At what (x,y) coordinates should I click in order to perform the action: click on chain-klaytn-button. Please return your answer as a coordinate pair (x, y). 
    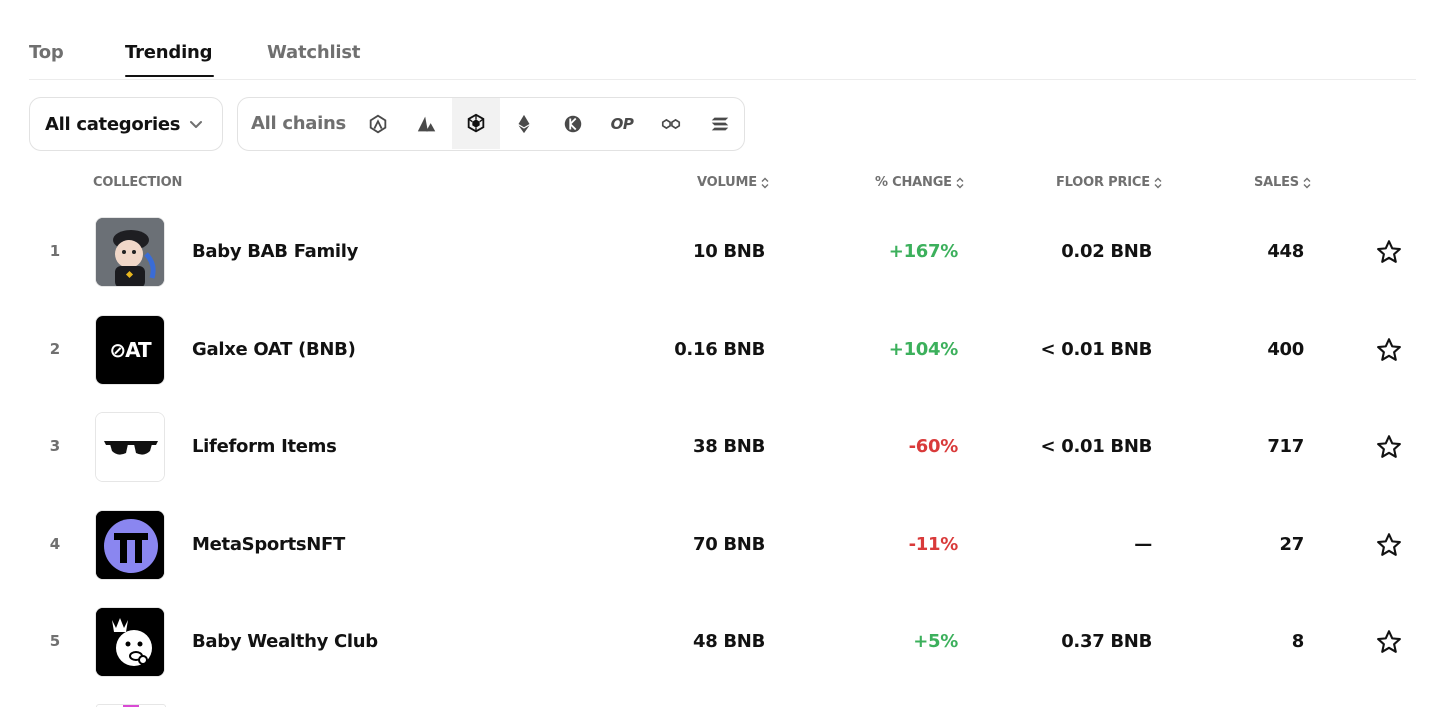
    Looking at the image, I should click on (573, 123).